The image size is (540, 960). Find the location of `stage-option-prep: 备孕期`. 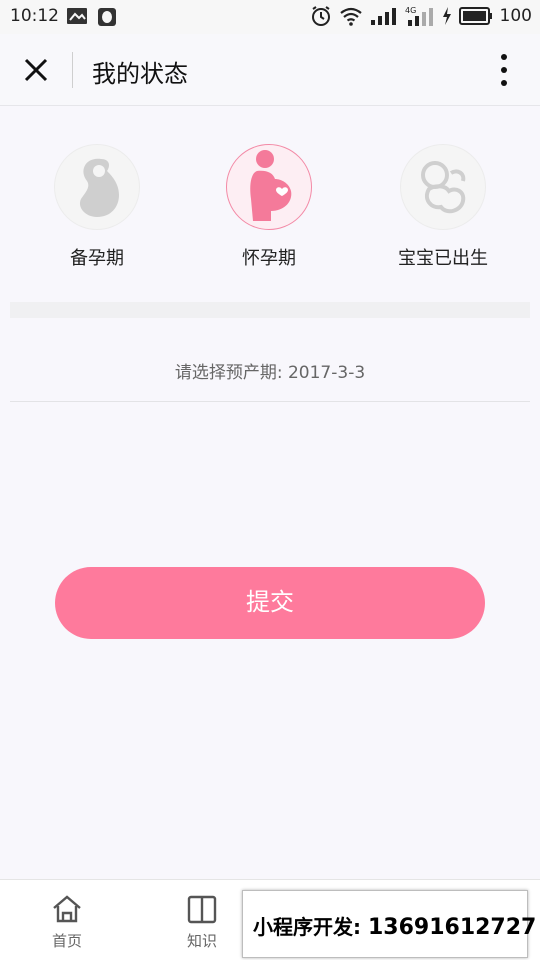

stage-option-prep: 备孕期 is located at coordinates (97, 207).